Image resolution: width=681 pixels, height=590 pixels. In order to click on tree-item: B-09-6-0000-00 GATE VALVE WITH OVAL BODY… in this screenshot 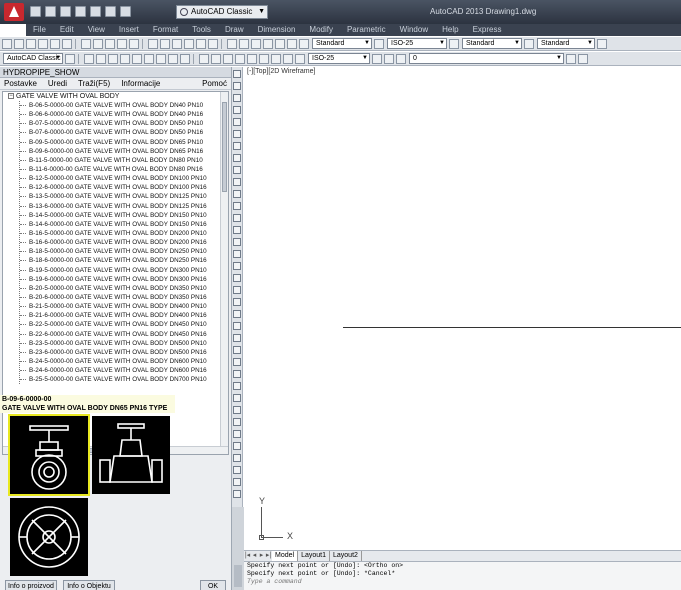, I will do `click(115, 151)`.